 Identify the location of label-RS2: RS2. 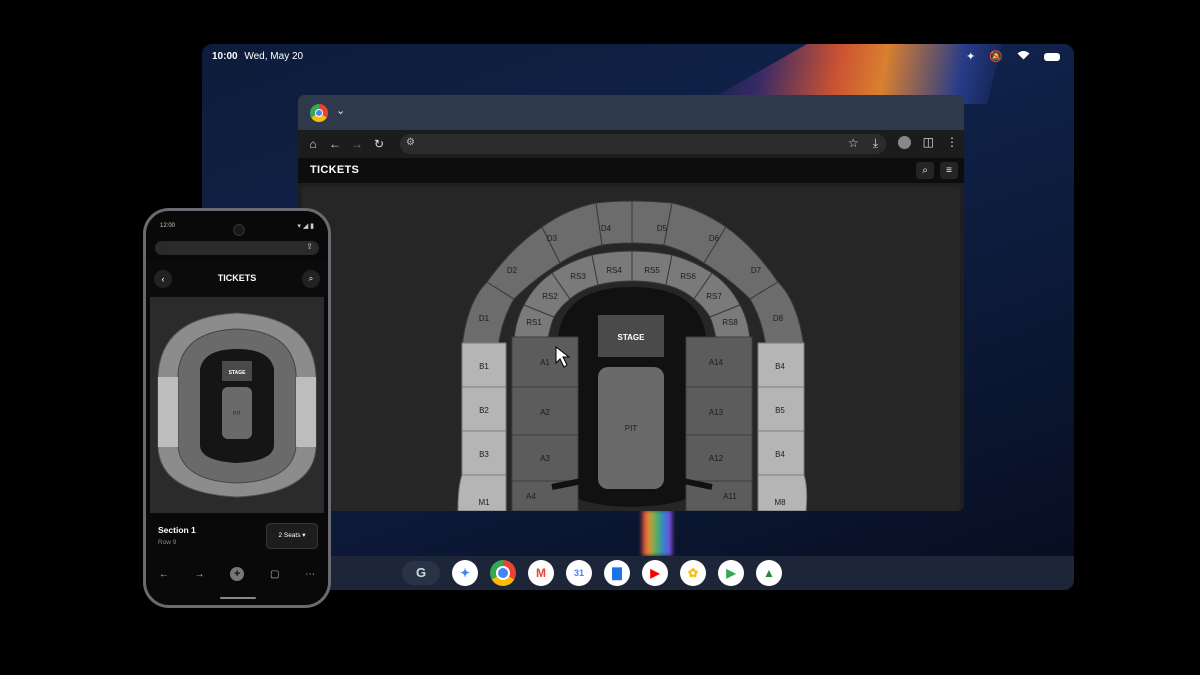
(550, 296).